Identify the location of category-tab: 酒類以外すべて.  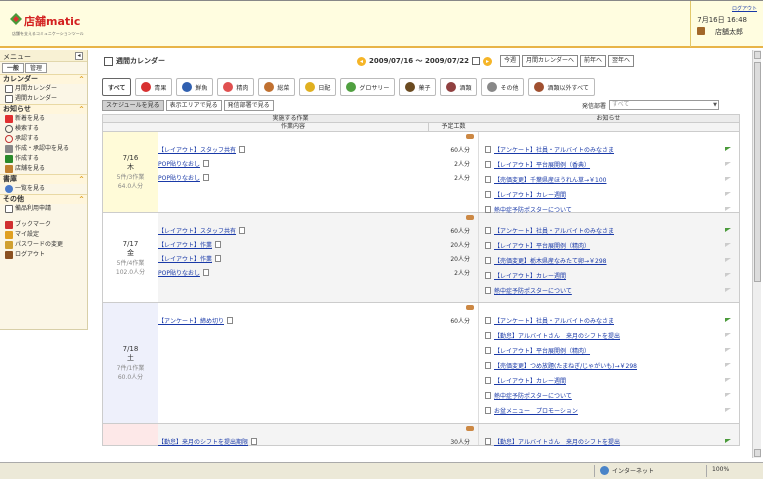
(561, 87).